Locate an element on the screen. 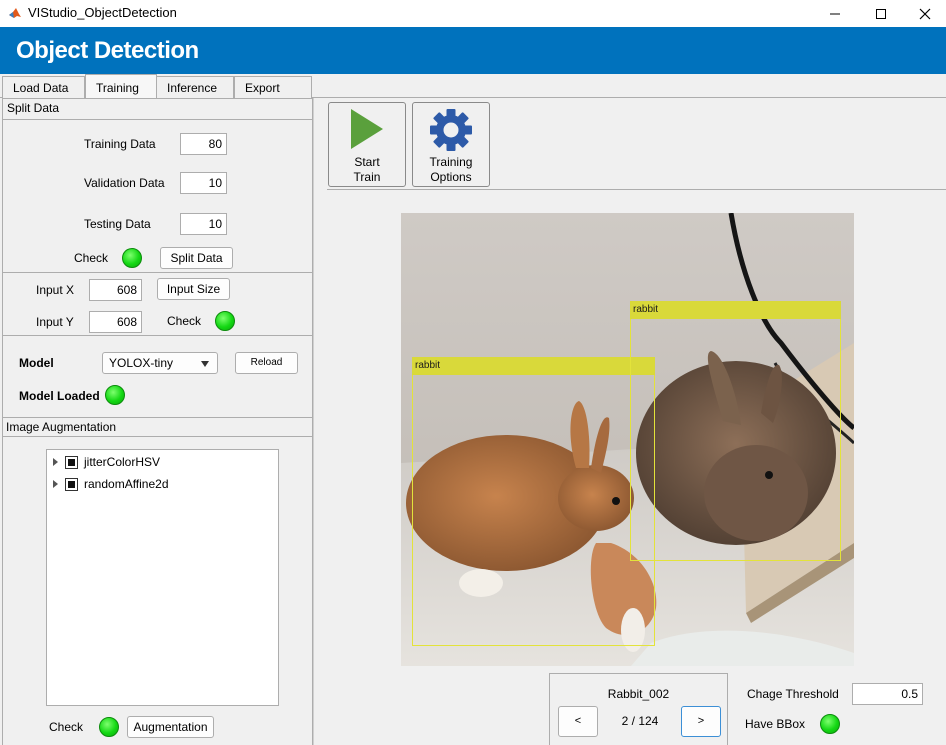 The image size is (946, 745). model-label: Model is located at coordinates (36, 363).